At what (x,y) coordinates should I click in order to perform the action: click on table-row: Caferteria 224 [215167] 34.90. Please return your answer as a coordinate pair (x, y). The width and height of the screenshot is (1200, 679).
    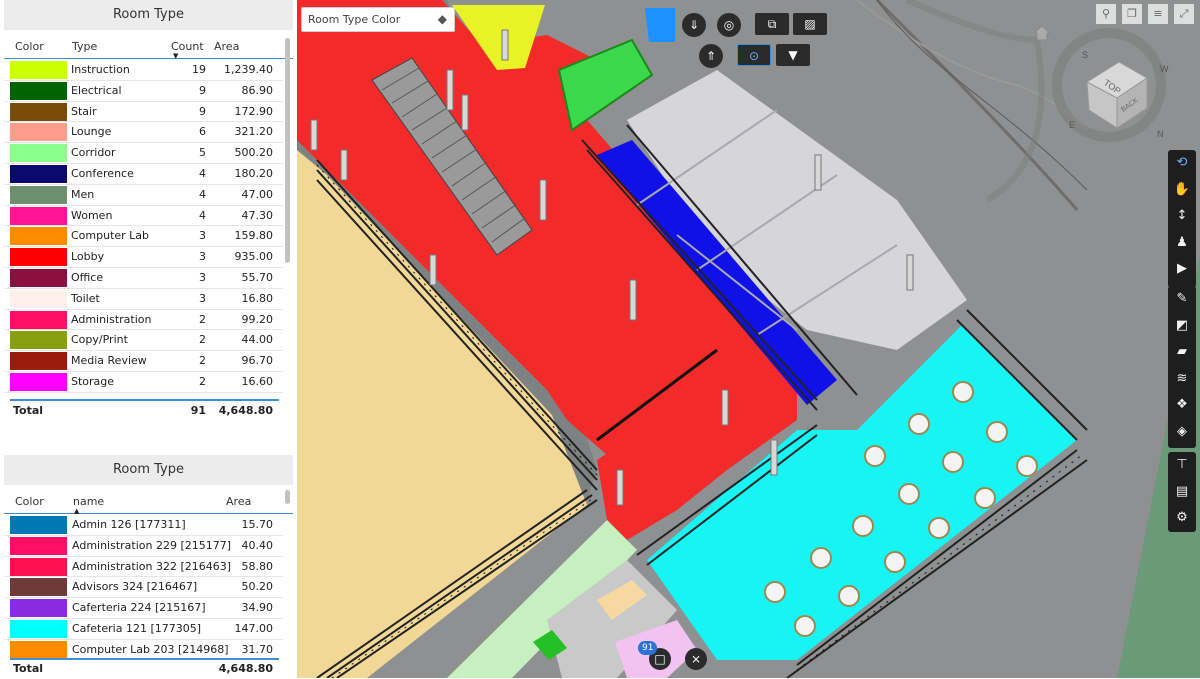
    Looking at the image, I should click on (143, 608).